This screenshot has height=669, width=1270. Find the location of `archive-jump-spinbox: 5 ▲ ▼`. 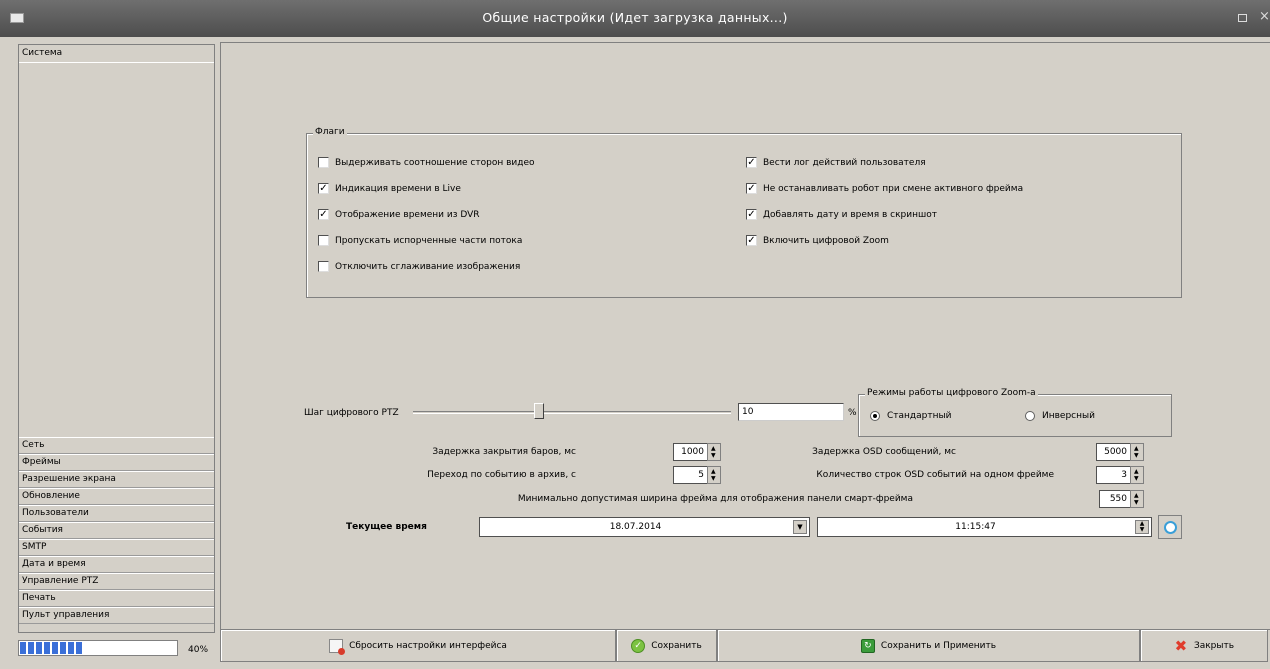

archive-jump-spinbox: 5 ▲ ▼ is located at coordinates (697, 475).